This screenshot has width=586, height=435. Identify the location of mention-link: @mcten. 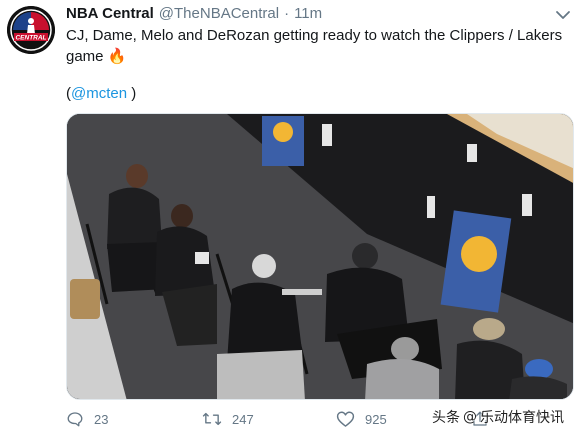
(99, 93).